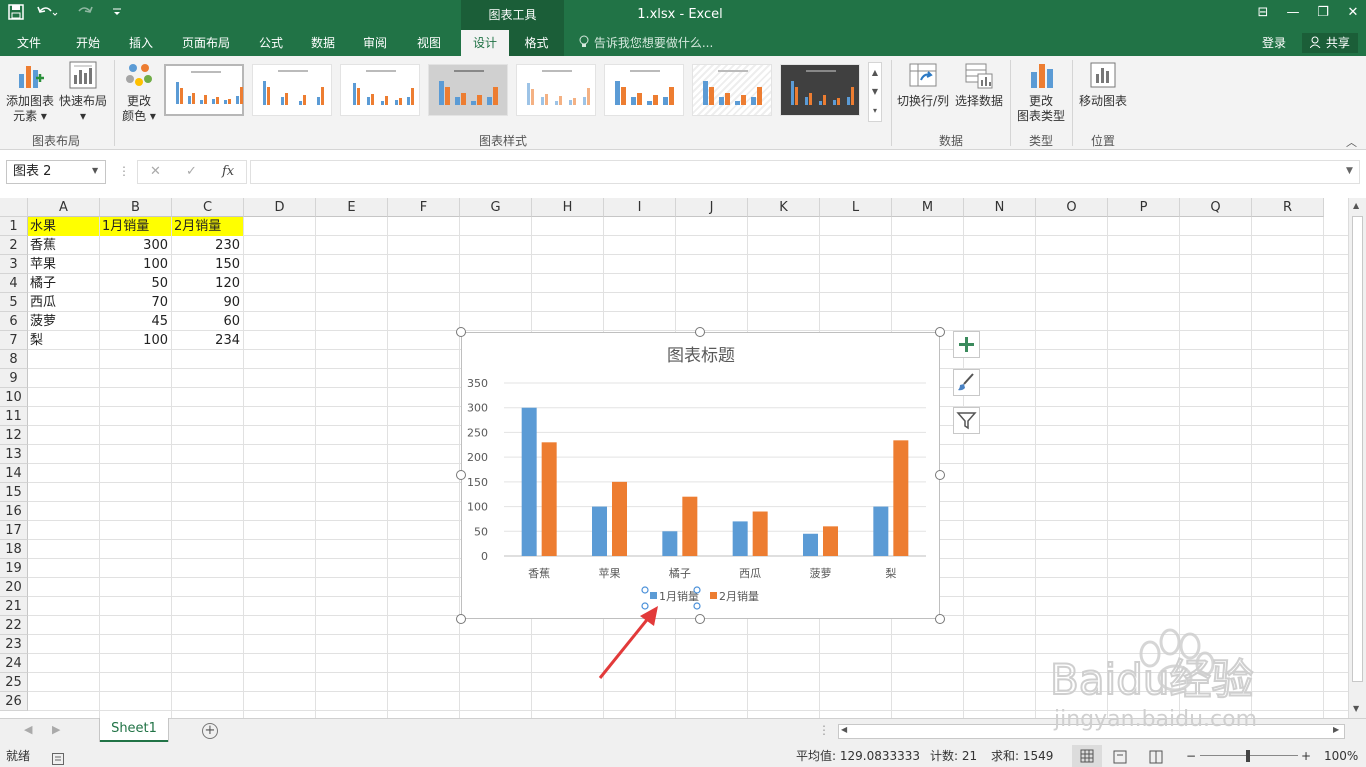  I want to click on share-button: 共享, so click(1330, 43).